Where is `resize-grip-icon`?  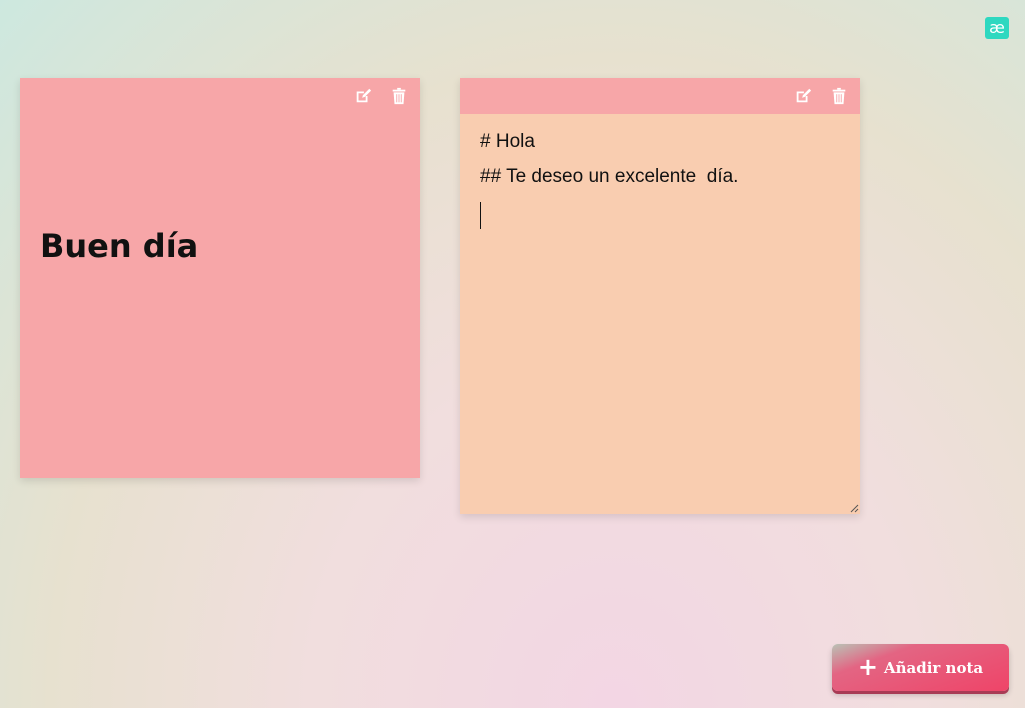 resize-grip-icon is located at coordinates (854, 508).